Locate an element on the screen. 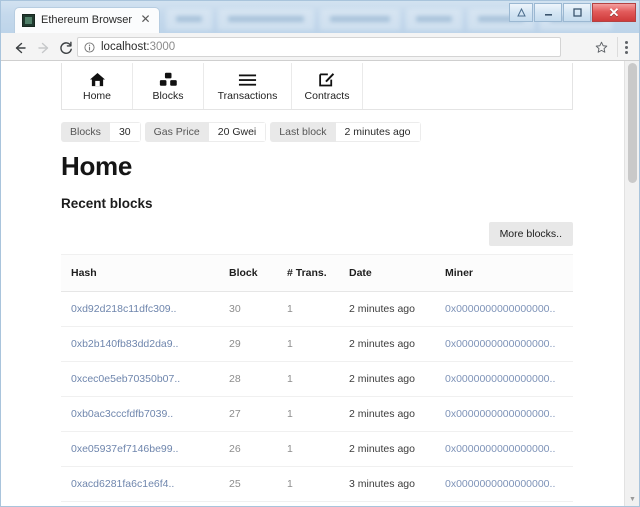 This screenshot has height=507, width=640. cell-hash: 0xb2b140fb83dd2da9.. is located at coordinates (145, 344).